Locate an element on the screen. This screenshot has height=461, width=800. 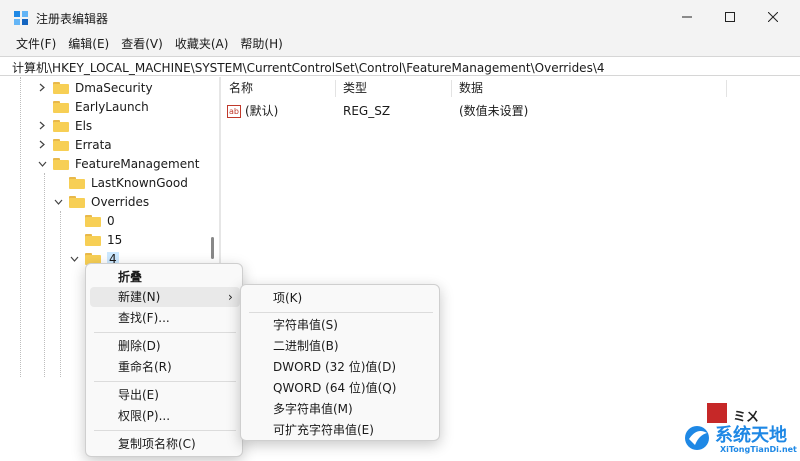
maximize-button is located at coordinates (730, 17).